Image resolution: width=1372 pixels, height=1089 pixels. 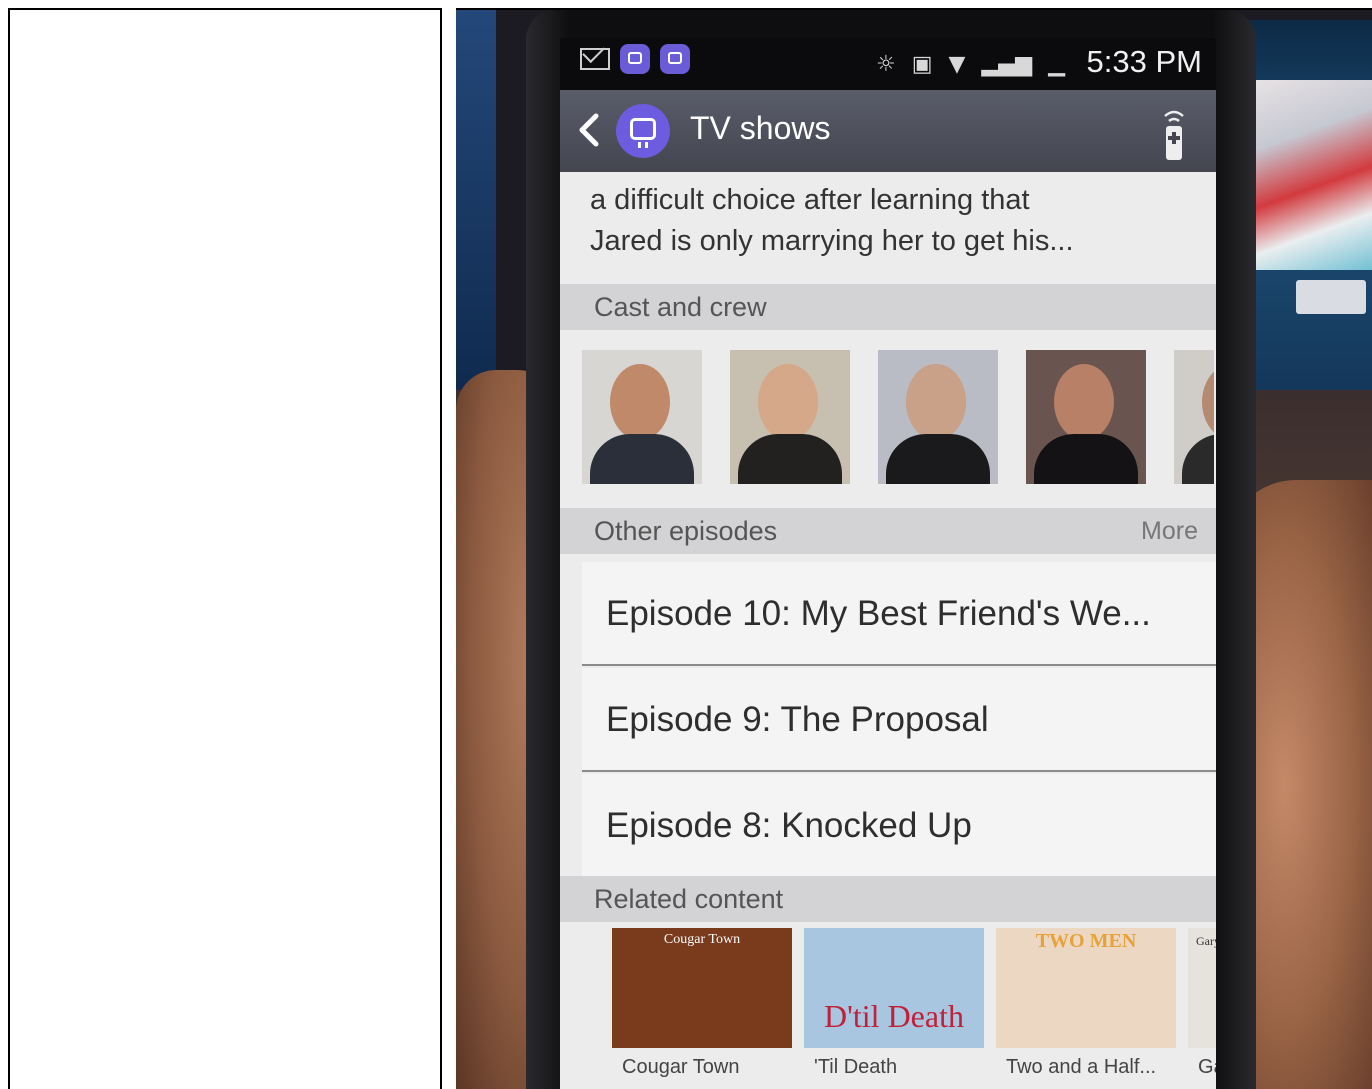 I want to click on app-logo-icon, so click(x=643, y=131).